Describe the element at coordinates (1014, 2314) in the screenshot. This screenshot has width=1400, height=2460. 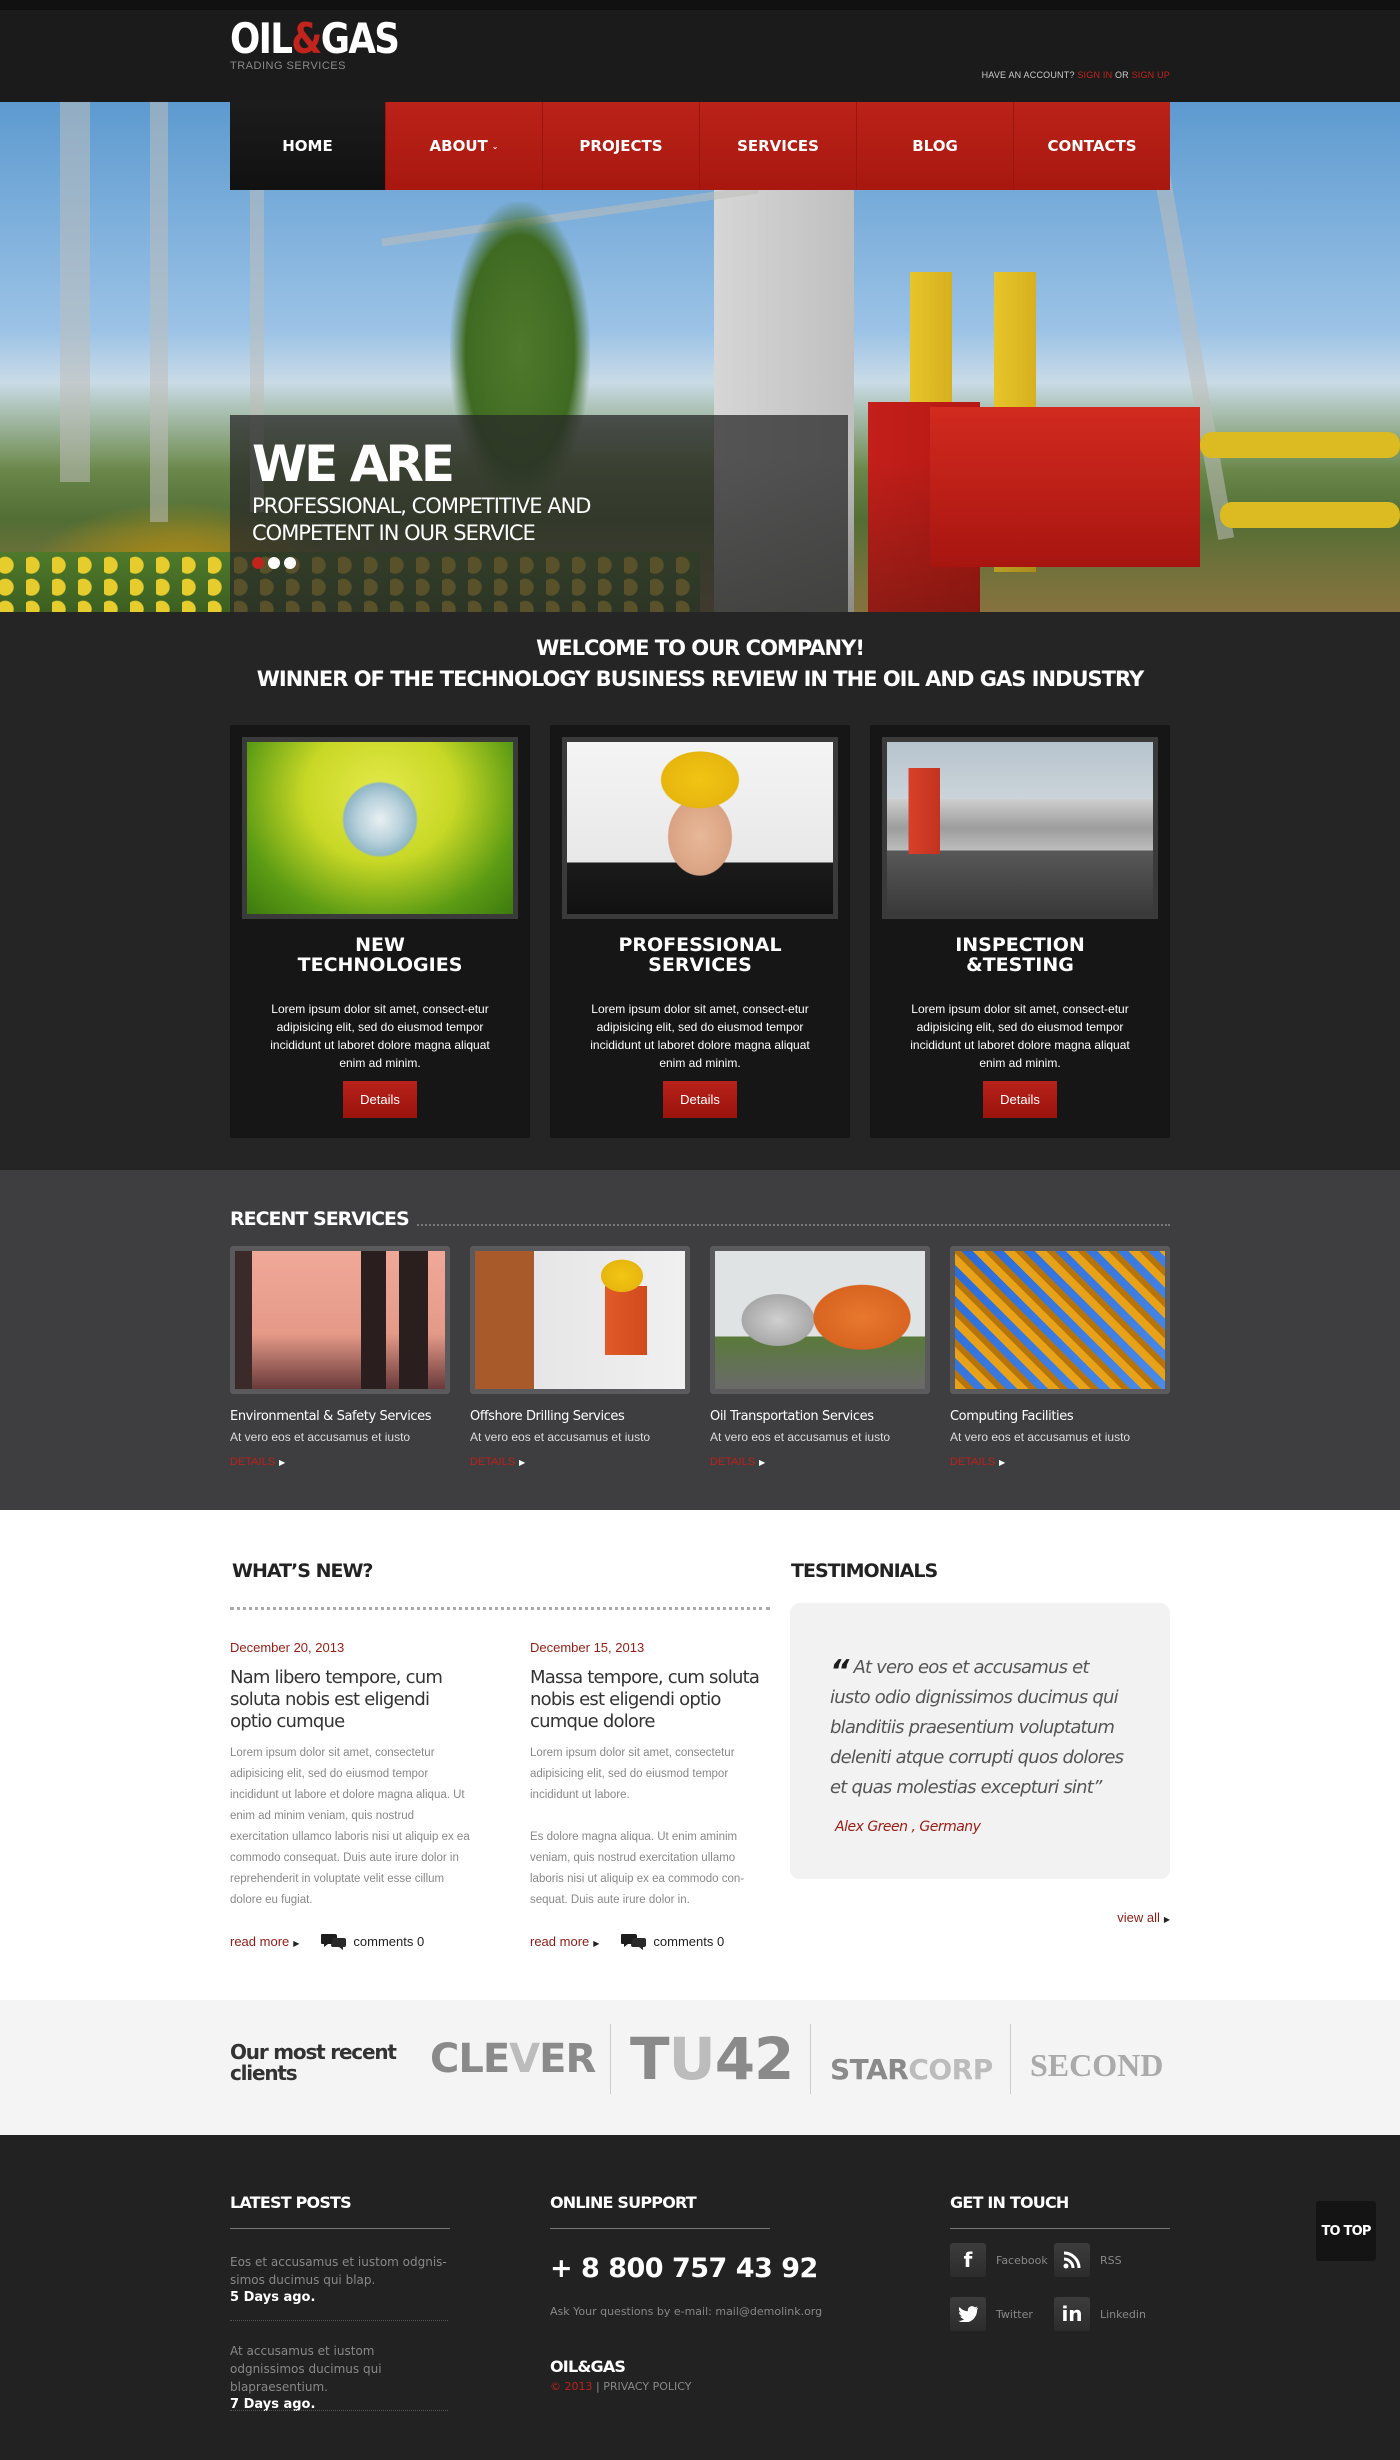
I see `twitter-label: Twitter` at that location.